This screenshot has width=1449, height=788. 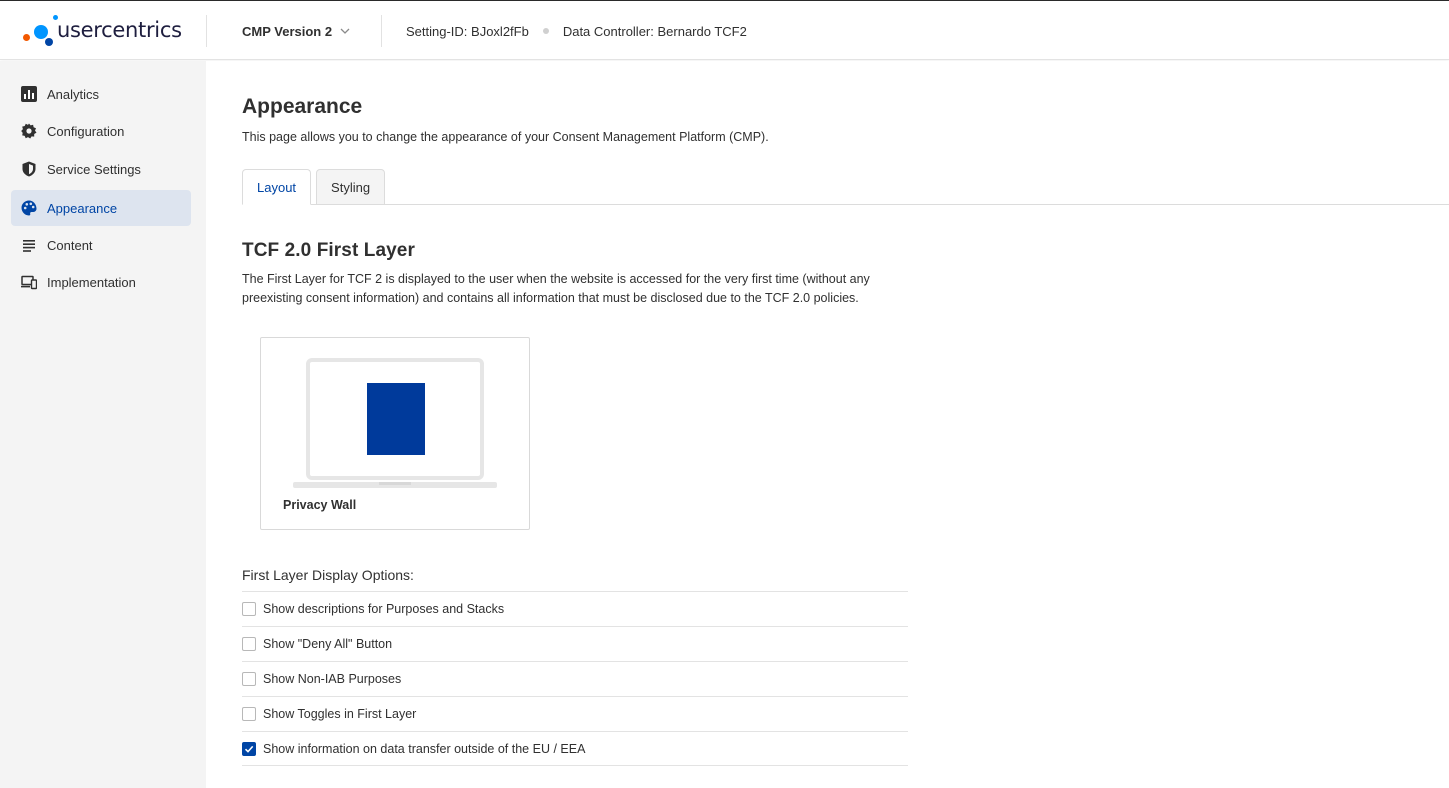 I want to click on option-show-toggles: Show Toggles in First Layer, so click(x=575, y=713).